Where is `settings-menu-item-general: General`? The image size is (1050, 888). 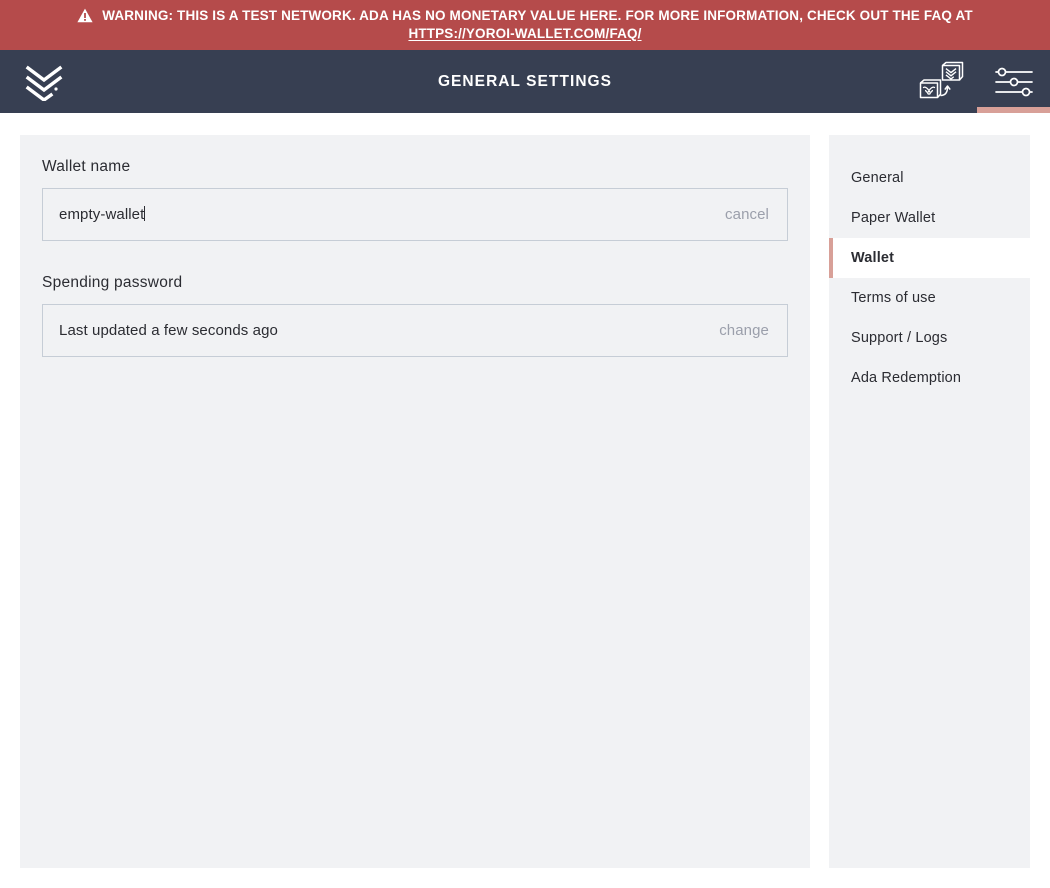
settings-menu-item-general: General is located at coordinates (929, 178).